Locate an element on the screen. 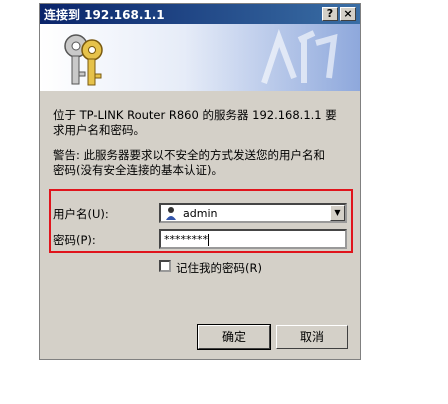  warning-line-2: 密码(没有安全连接的基本认证)。 is located at coordinates (138, 170).